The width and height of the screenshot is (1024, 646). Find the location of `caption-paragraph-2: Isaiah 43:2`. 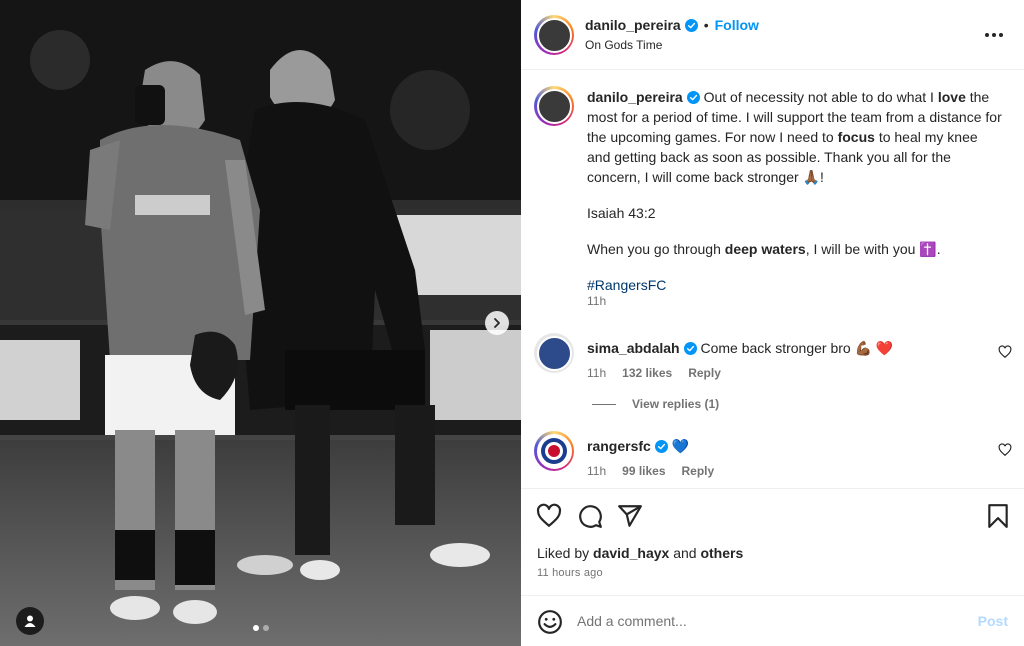

caption-paragraph-2: Isaiah 43:2 is located at coordinates (621, 213).